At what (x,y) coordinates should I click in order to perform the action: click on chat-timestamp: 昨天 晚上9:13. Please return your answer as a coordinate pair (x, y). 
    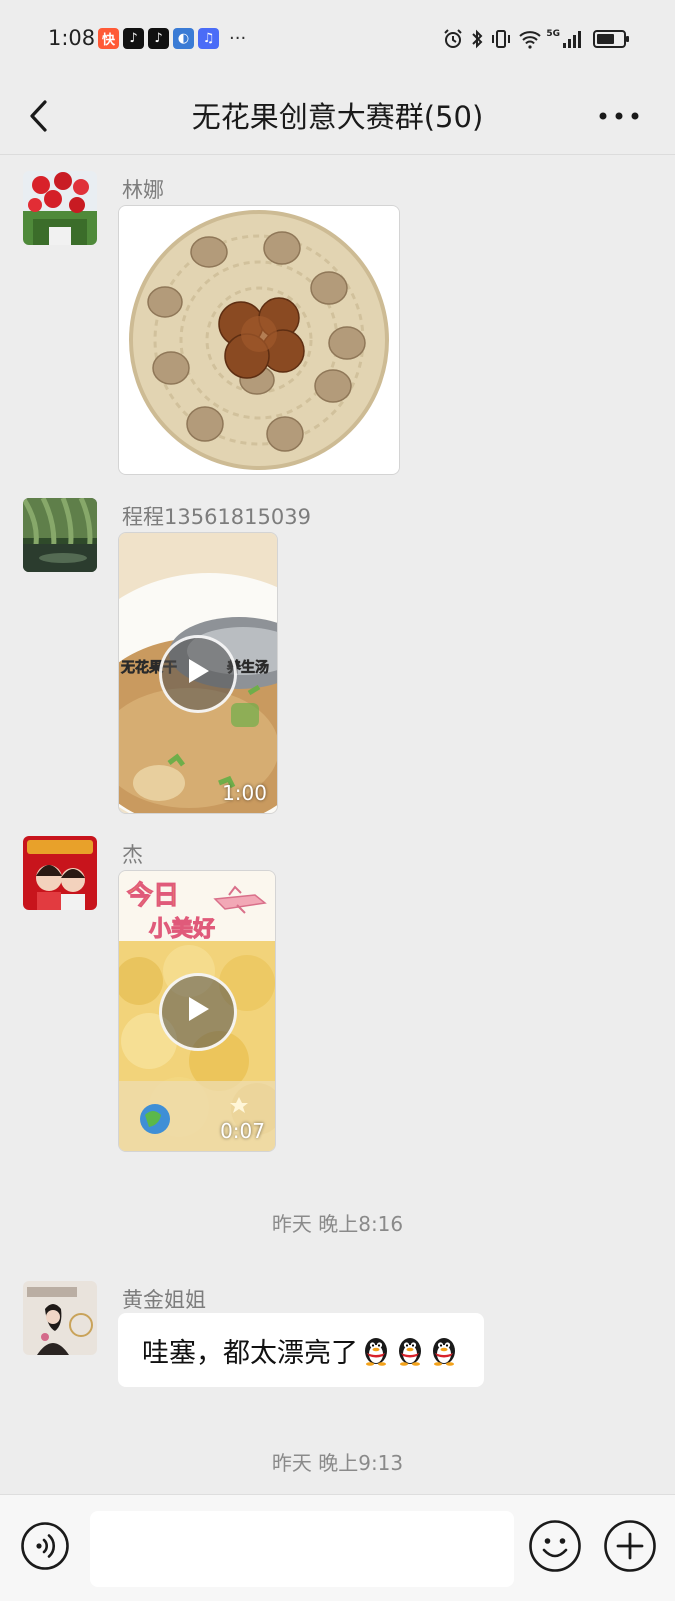
    Looking at the image, I should click on (337, 1463).